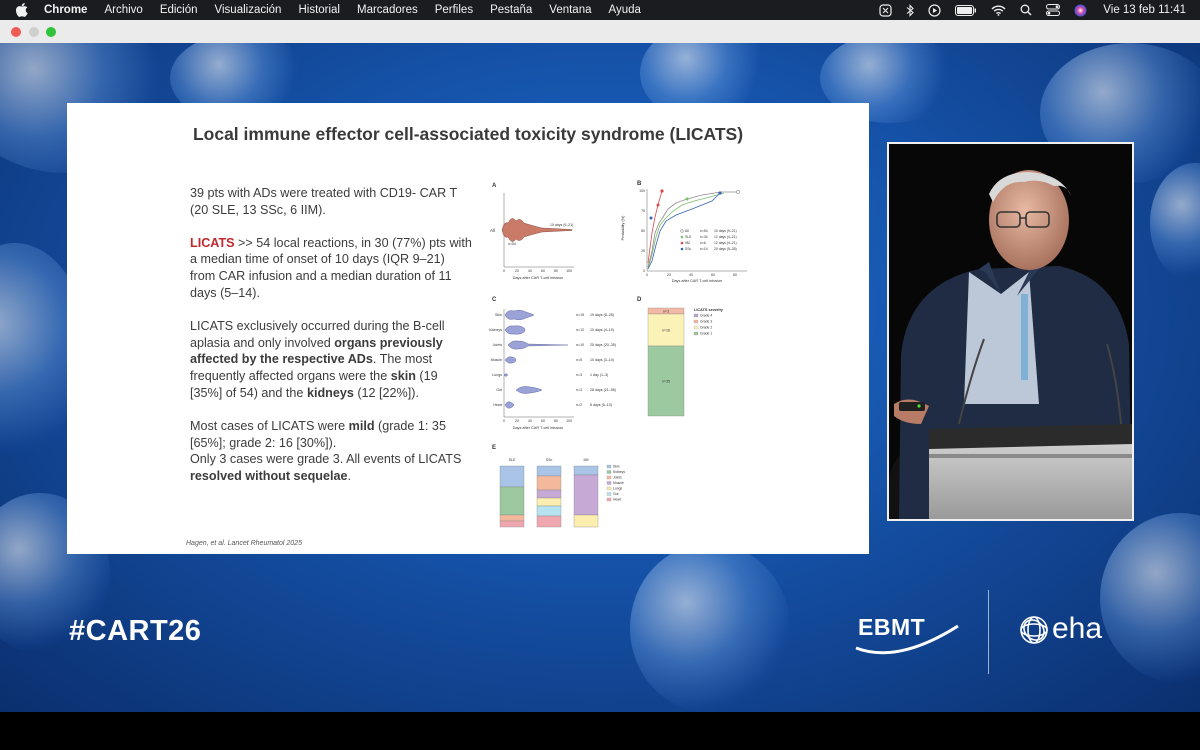 Image resolution: width=1200 pixels, height=750 pixels. Describe the element at coordinates (687, 243) in the screenshot. I see `legend-b-name: IIM` at that location.